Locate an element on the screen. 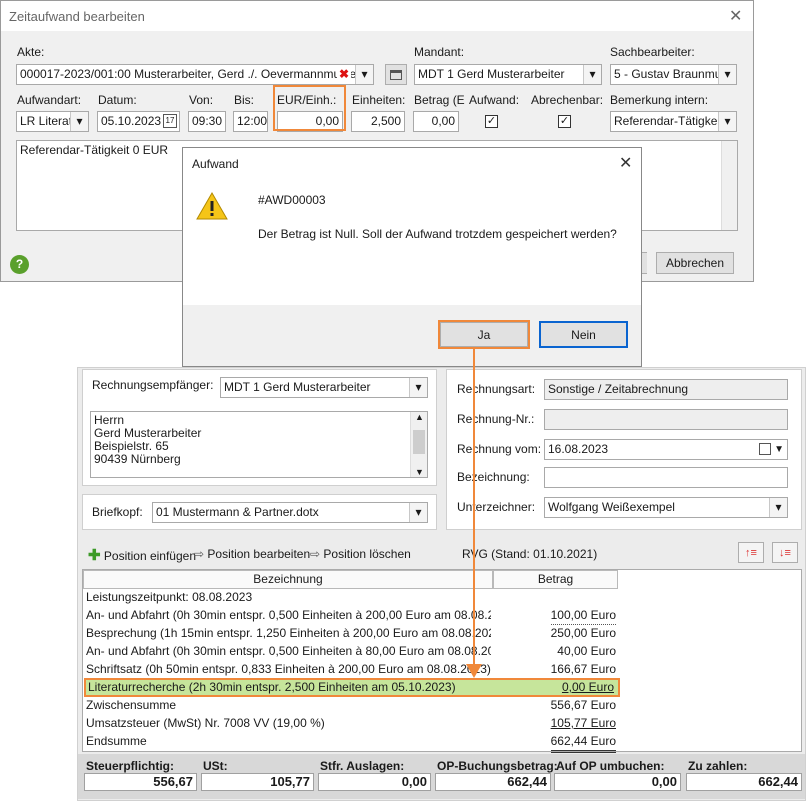 The width and height of the screenshot is (808, 801). bemerkung-value: Referendar-Tätigkeit is located at coordinates (669, 121).